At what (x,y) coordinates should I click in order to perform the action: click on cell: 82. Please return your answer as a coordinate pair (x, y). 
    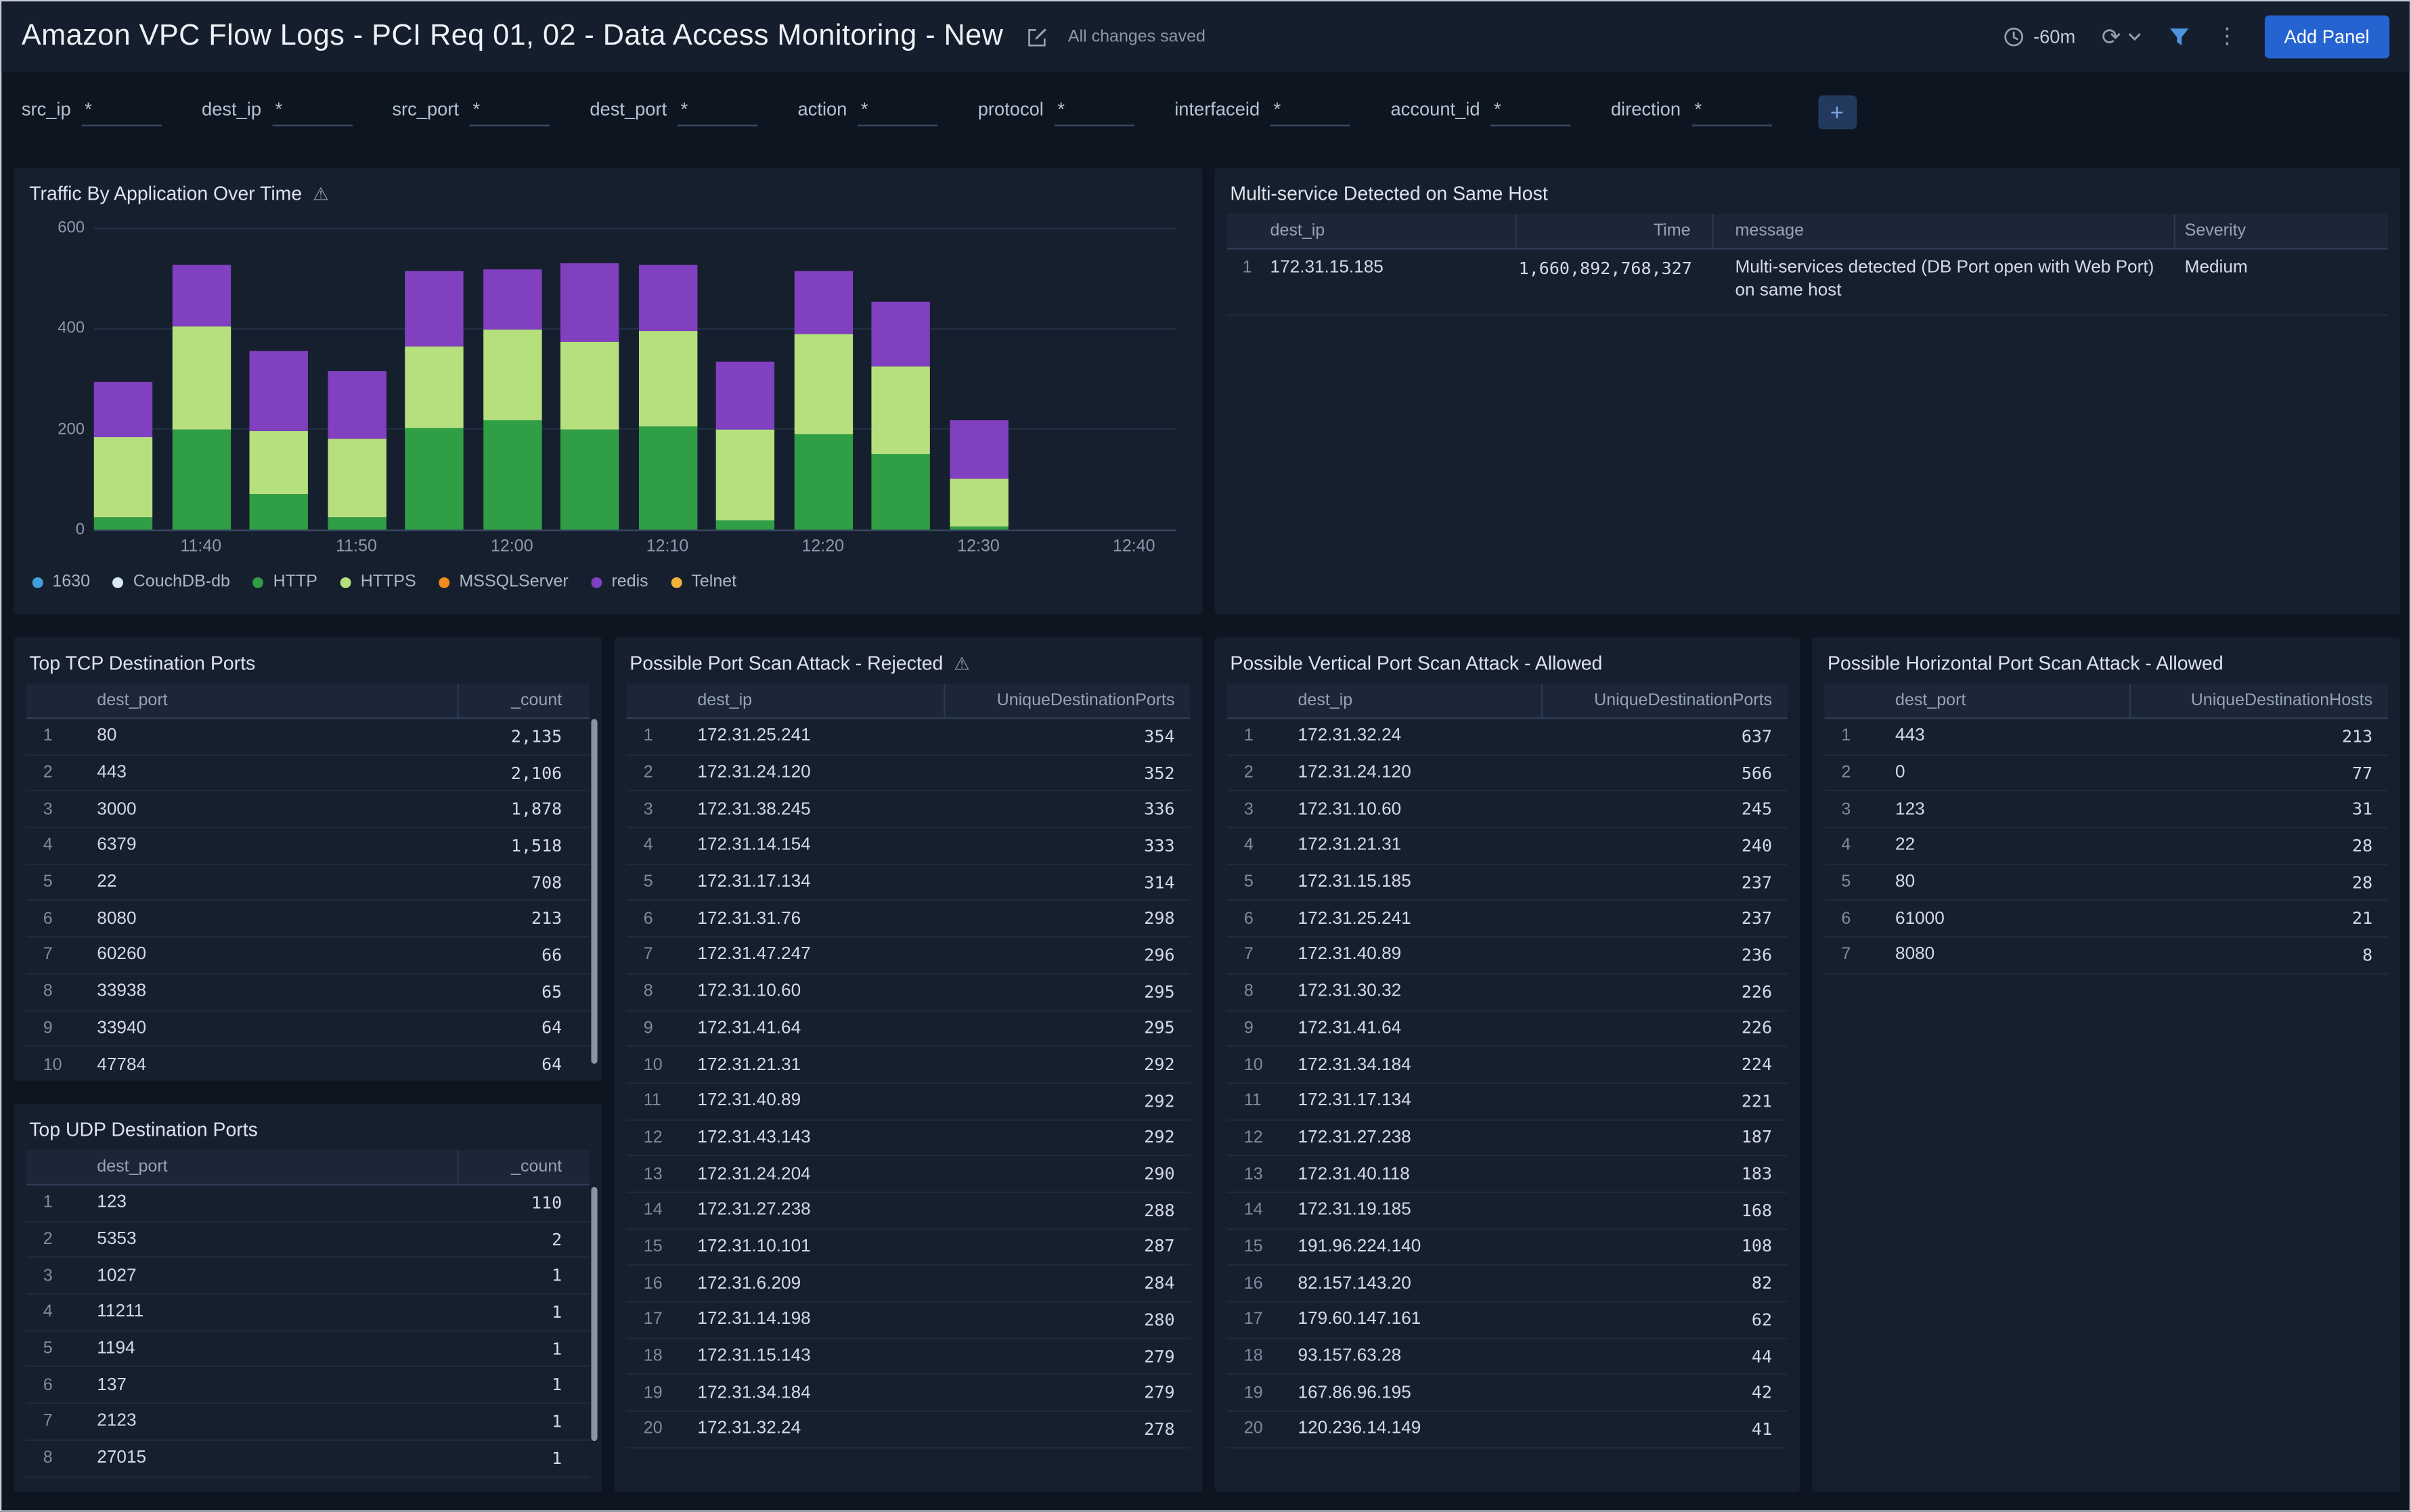
    Looking at the image, I should click on (1762, 1283).